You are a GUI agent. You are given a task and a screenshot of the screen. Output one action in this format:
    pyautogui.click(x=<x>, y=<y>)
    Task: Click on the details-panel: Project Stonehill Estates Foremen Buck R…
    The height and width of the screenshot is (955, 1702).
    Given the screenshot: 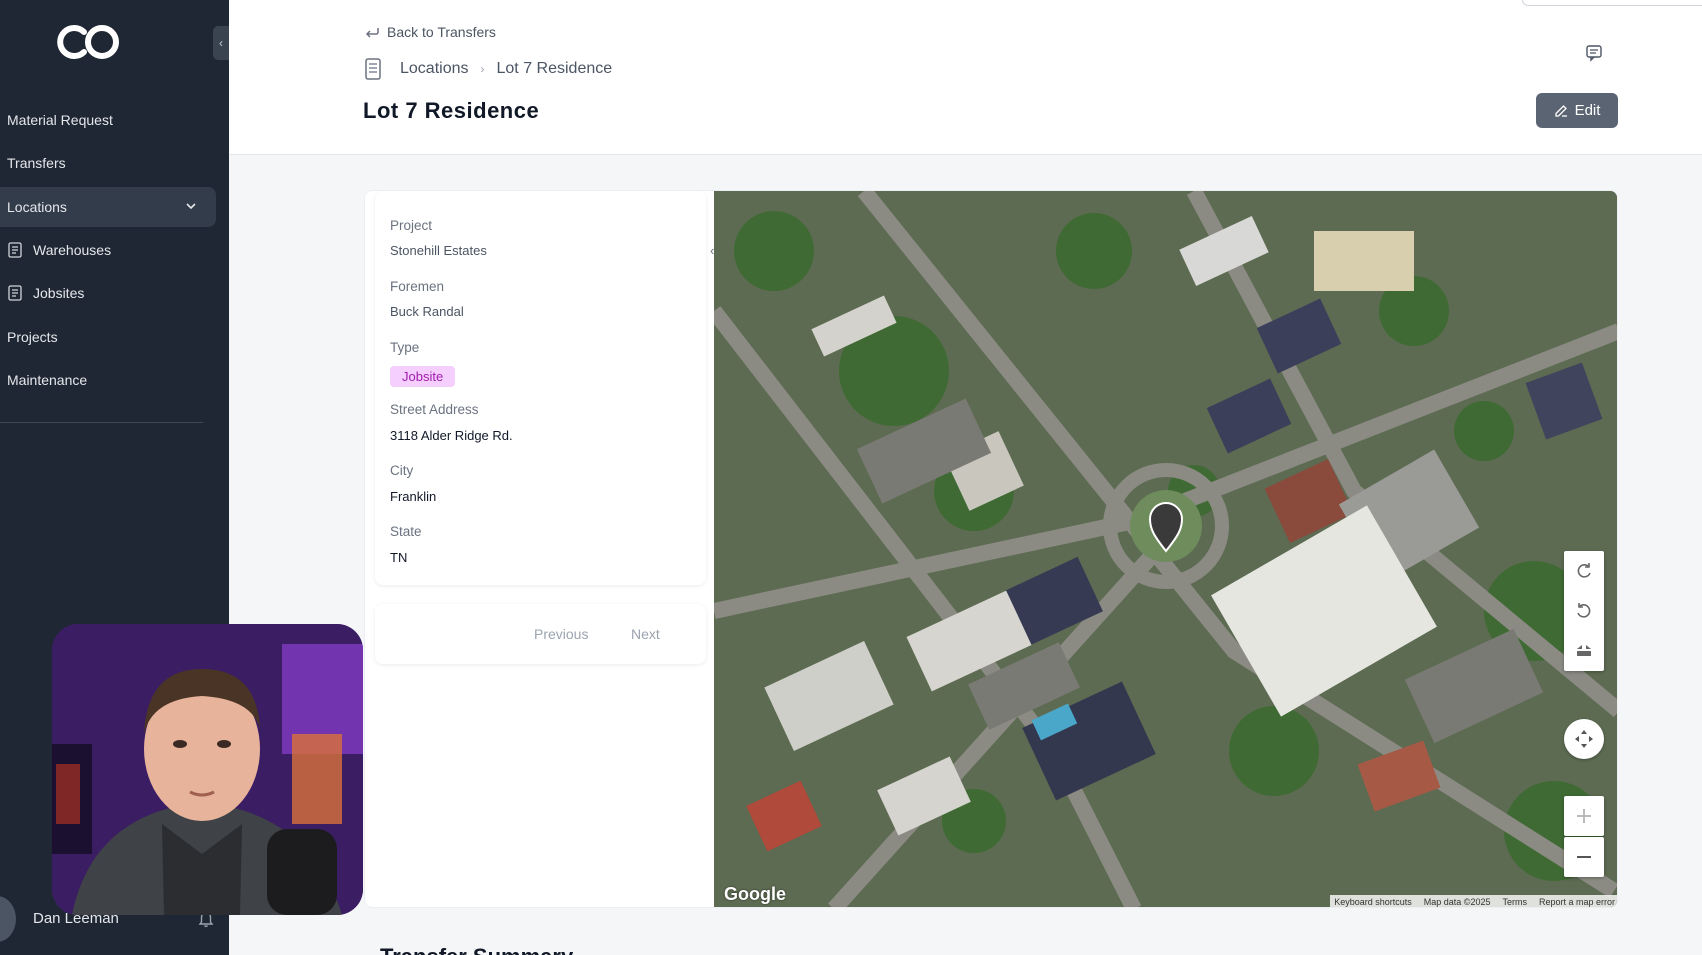 What is the action you would take?
    pyautogui.click(x=544, y=388)
    